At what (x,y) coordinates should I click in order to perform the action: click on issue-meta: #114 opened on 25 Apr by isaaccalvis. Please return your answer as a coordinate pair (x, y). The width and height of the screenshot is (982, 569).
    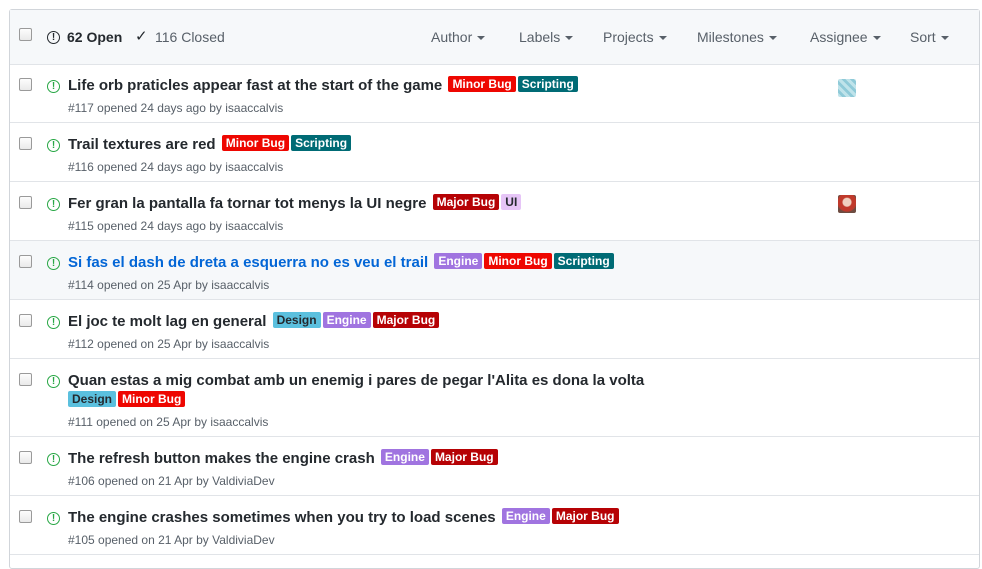
    Looking at the image, I should click on (169, 285).